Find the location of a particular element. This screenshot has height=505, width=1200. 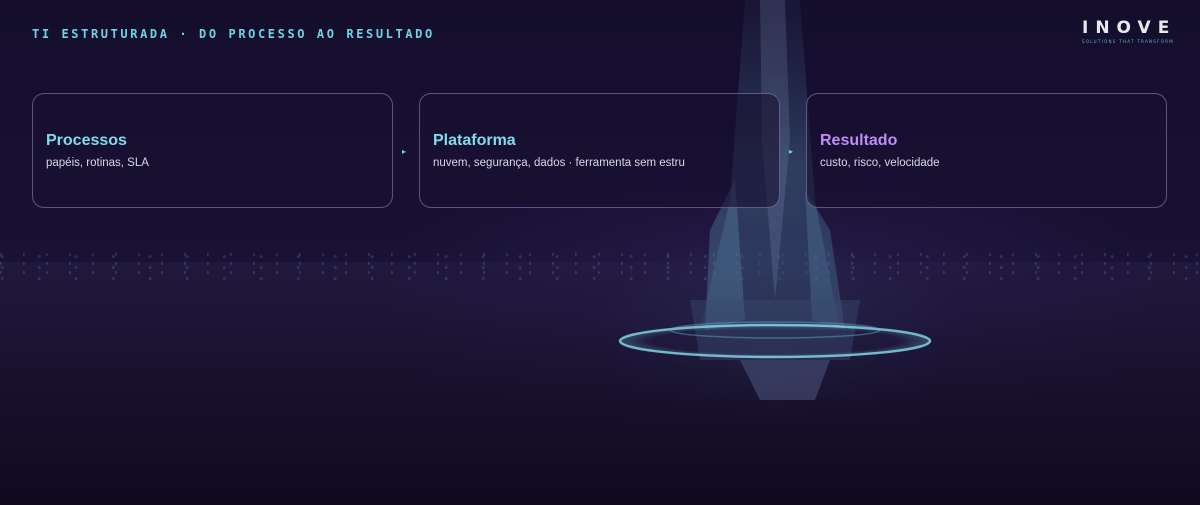

step-title: Resultado is located at coordinates (859, 140).